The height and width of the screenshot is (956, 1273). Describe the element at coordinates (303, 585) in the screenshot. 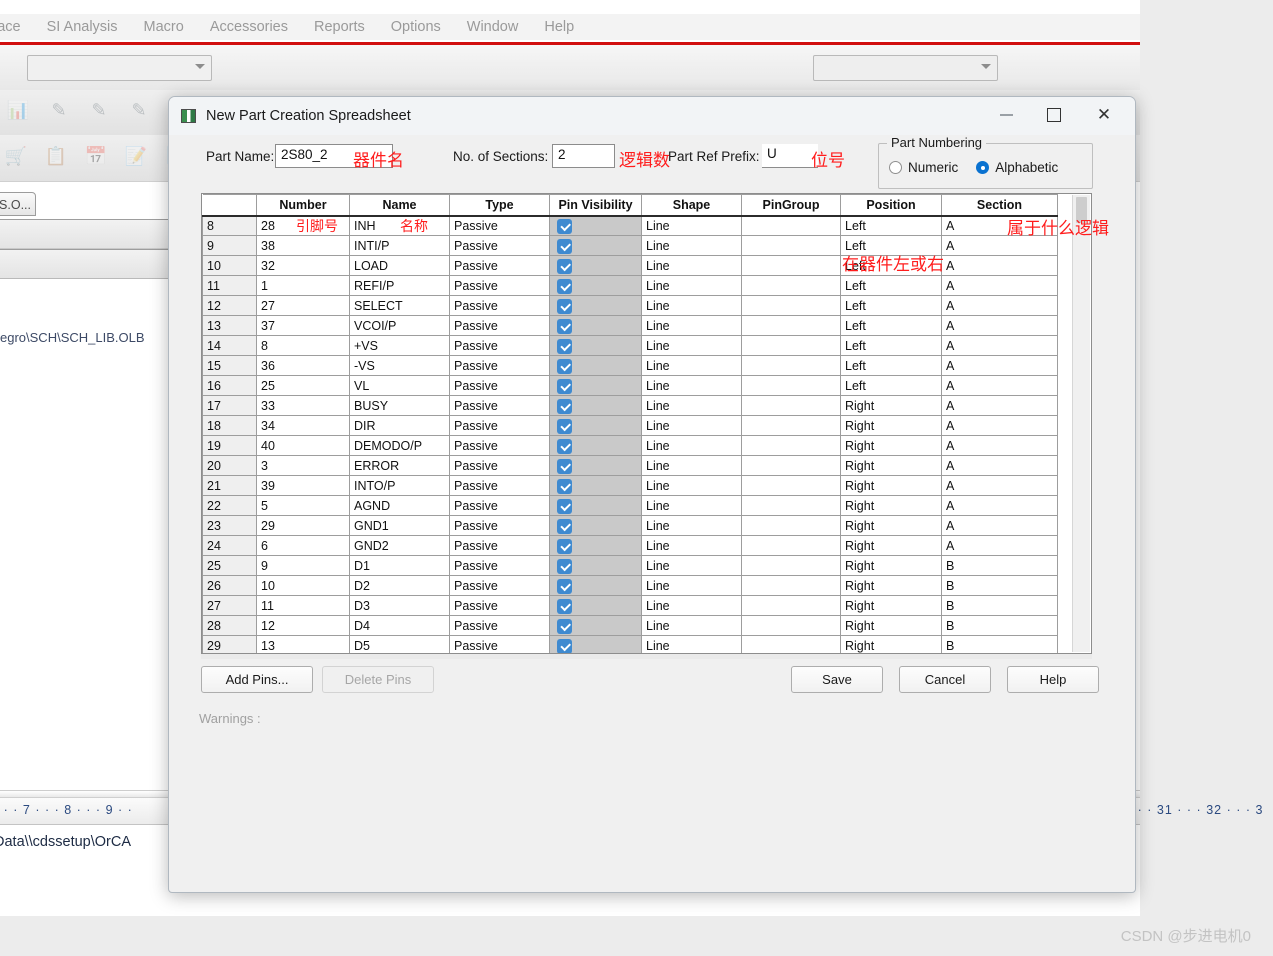

I see `cell-pin-number: 10` at that location.